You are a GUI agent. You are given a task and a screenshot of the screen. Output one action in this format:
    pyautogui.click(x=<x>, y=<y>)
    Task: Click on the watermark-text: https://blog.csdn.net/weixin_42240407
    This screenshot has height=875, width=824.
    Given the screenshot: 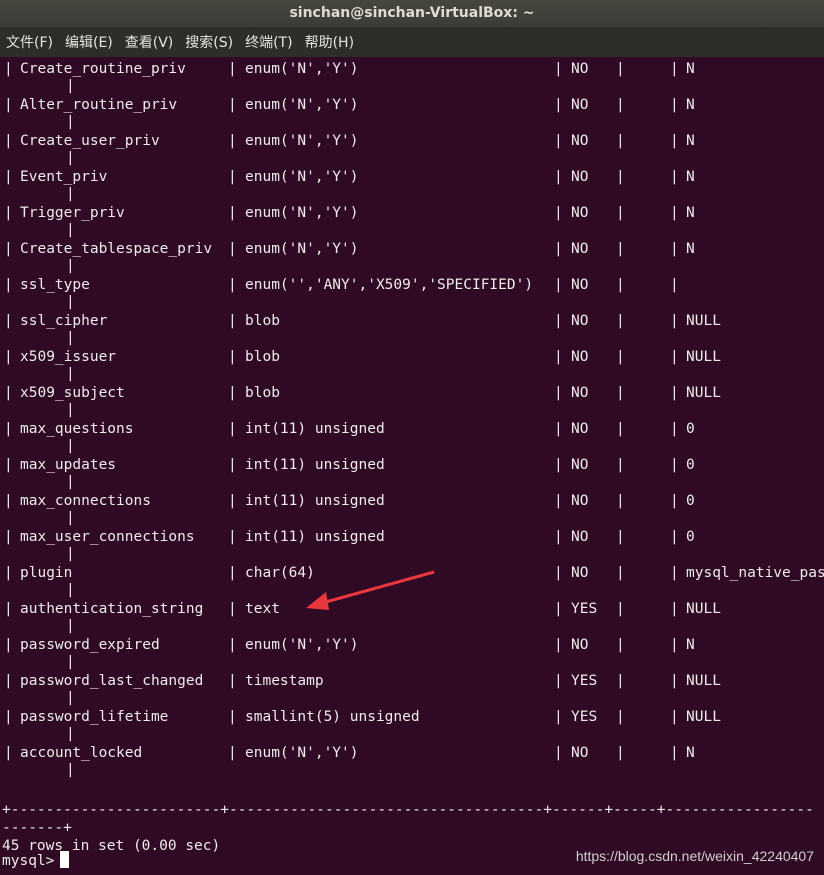 What is the action you would take?
    pyautogui.click(x=694, y=856)
    